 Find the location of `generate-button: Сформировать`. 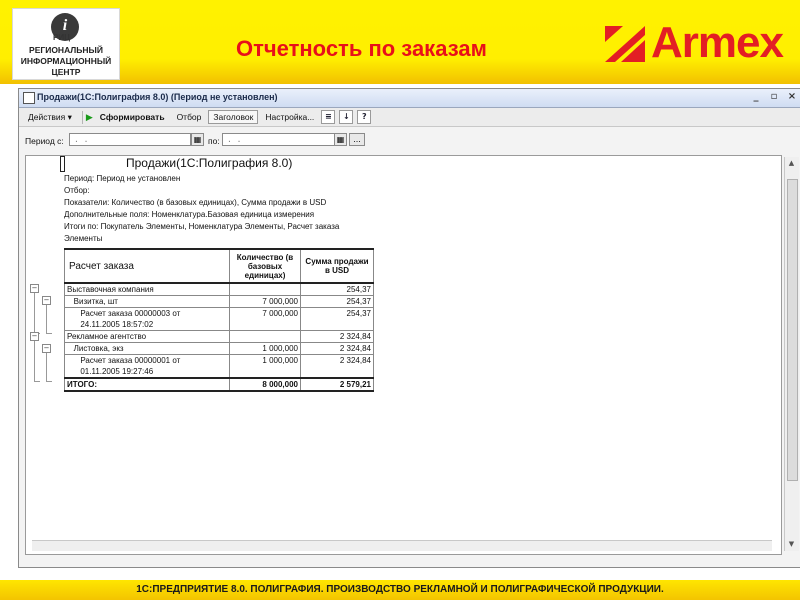

generate-button: Сформировать is located at coordinates (132, 117).